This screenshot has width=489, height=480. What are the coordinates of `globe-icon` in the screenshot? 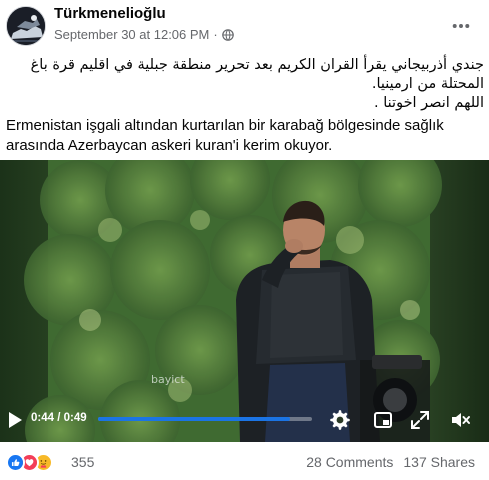 It's located at (227, 34).